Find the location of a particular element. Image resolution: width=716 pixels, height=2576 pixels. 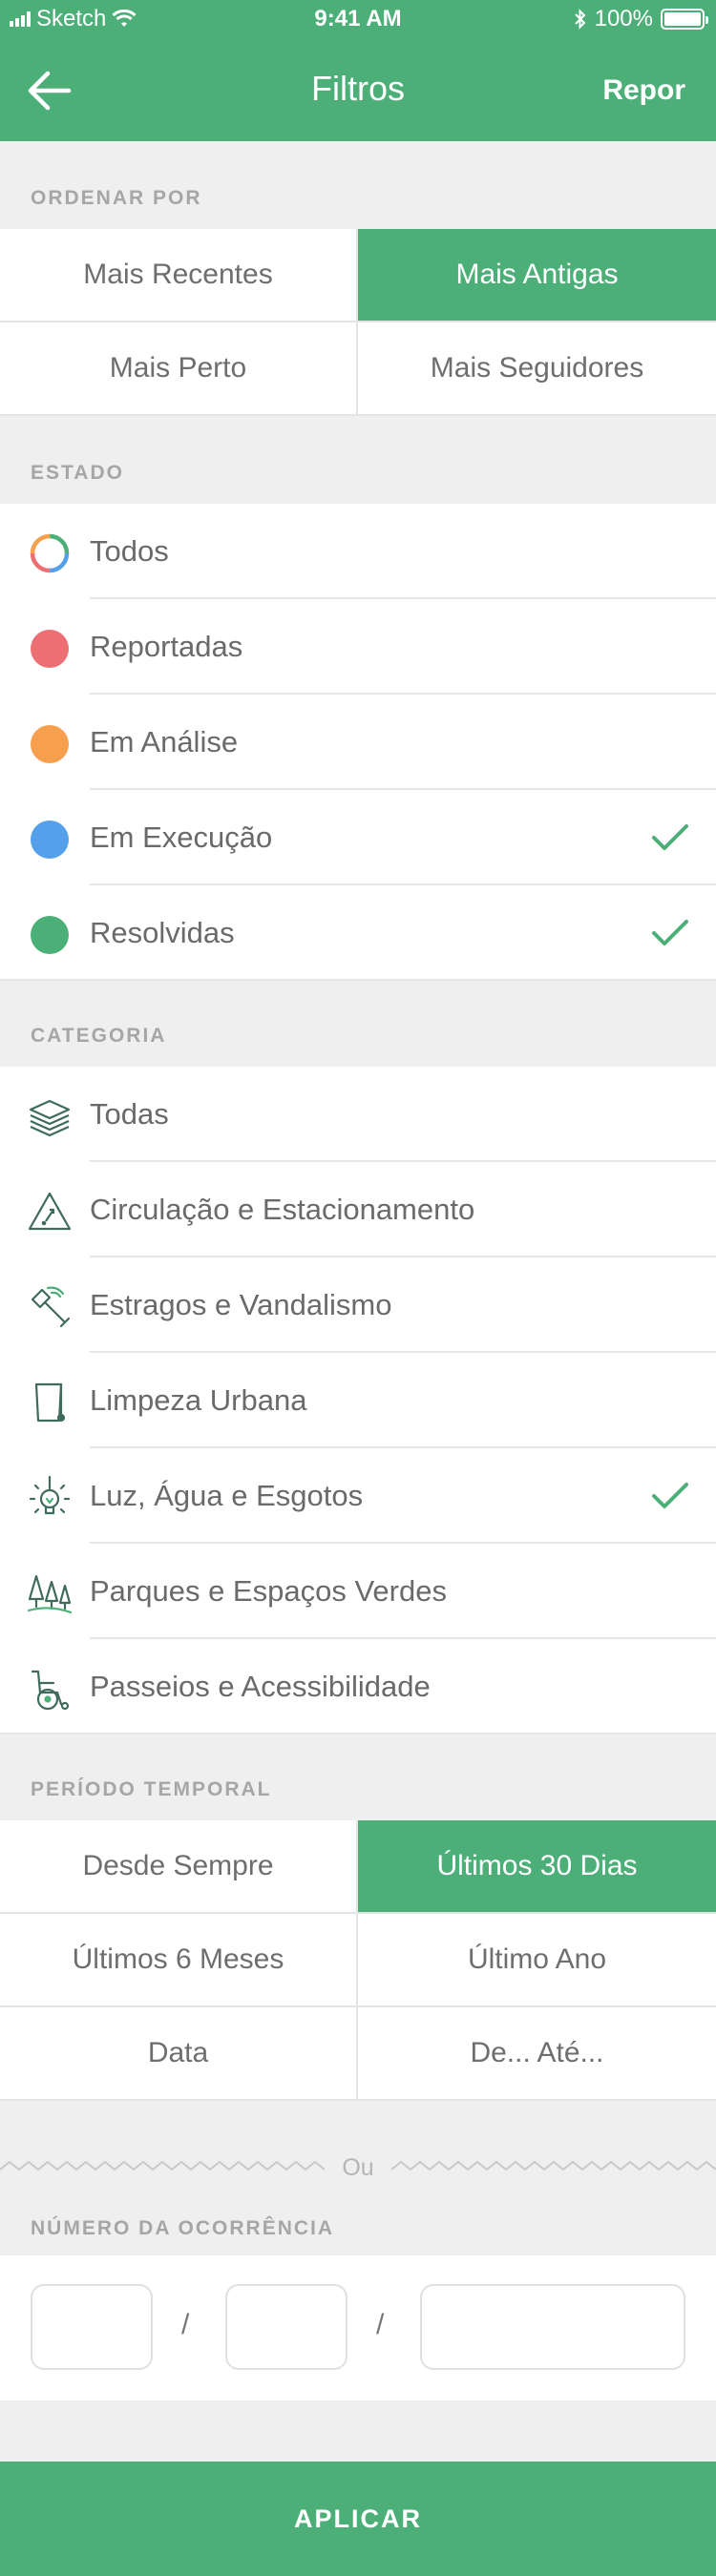

category-item-passeios: Passeios e Acessibilidade is located at coordinates (358, 1687).